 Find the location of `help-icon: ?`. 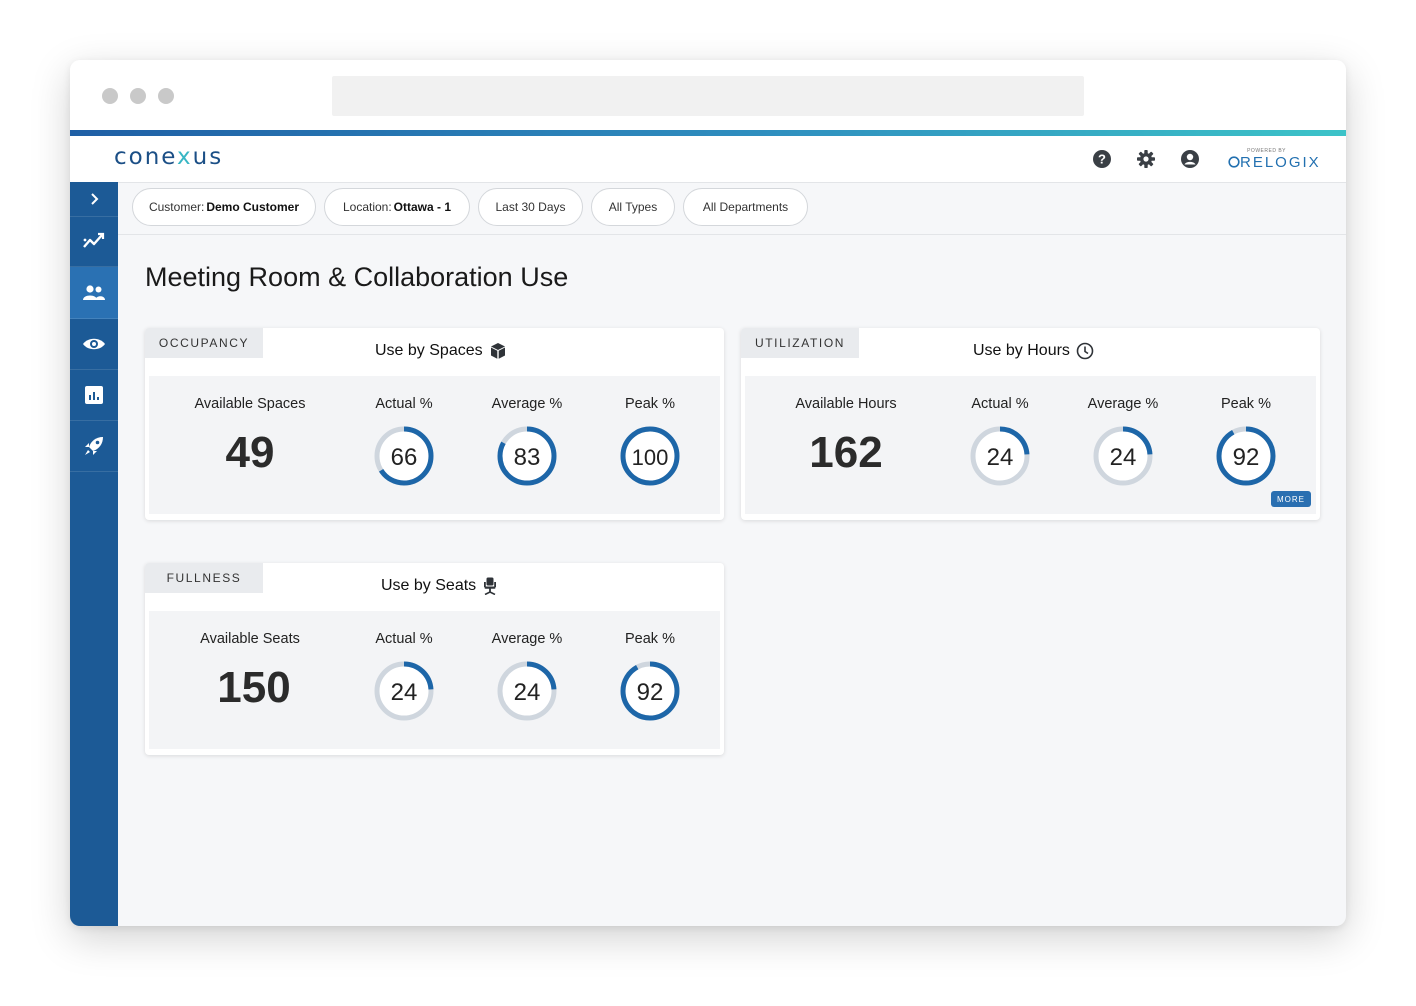

help-icon: ? is located at coordinates (1102, 159).